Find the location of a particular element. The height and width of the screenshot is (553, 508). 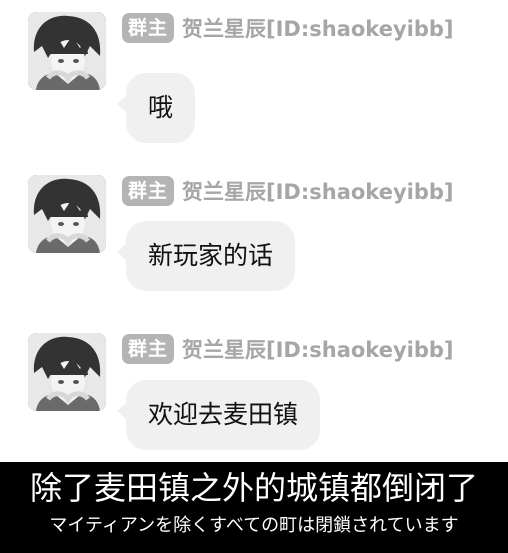

message-bubble: 新玩家的话 is located at coordinates (206, 256).